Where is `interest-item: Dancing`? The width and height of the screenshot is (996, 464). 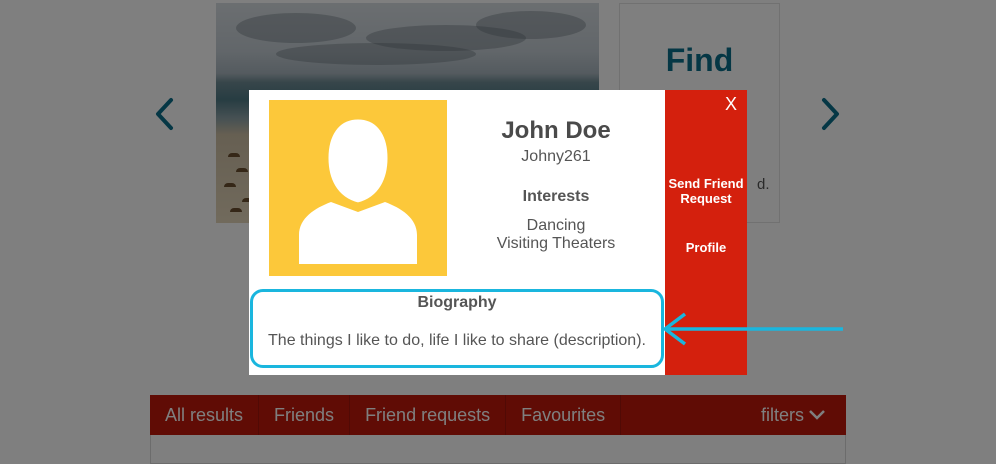
interest-item: Dancing is located at coordinates (556, 225).